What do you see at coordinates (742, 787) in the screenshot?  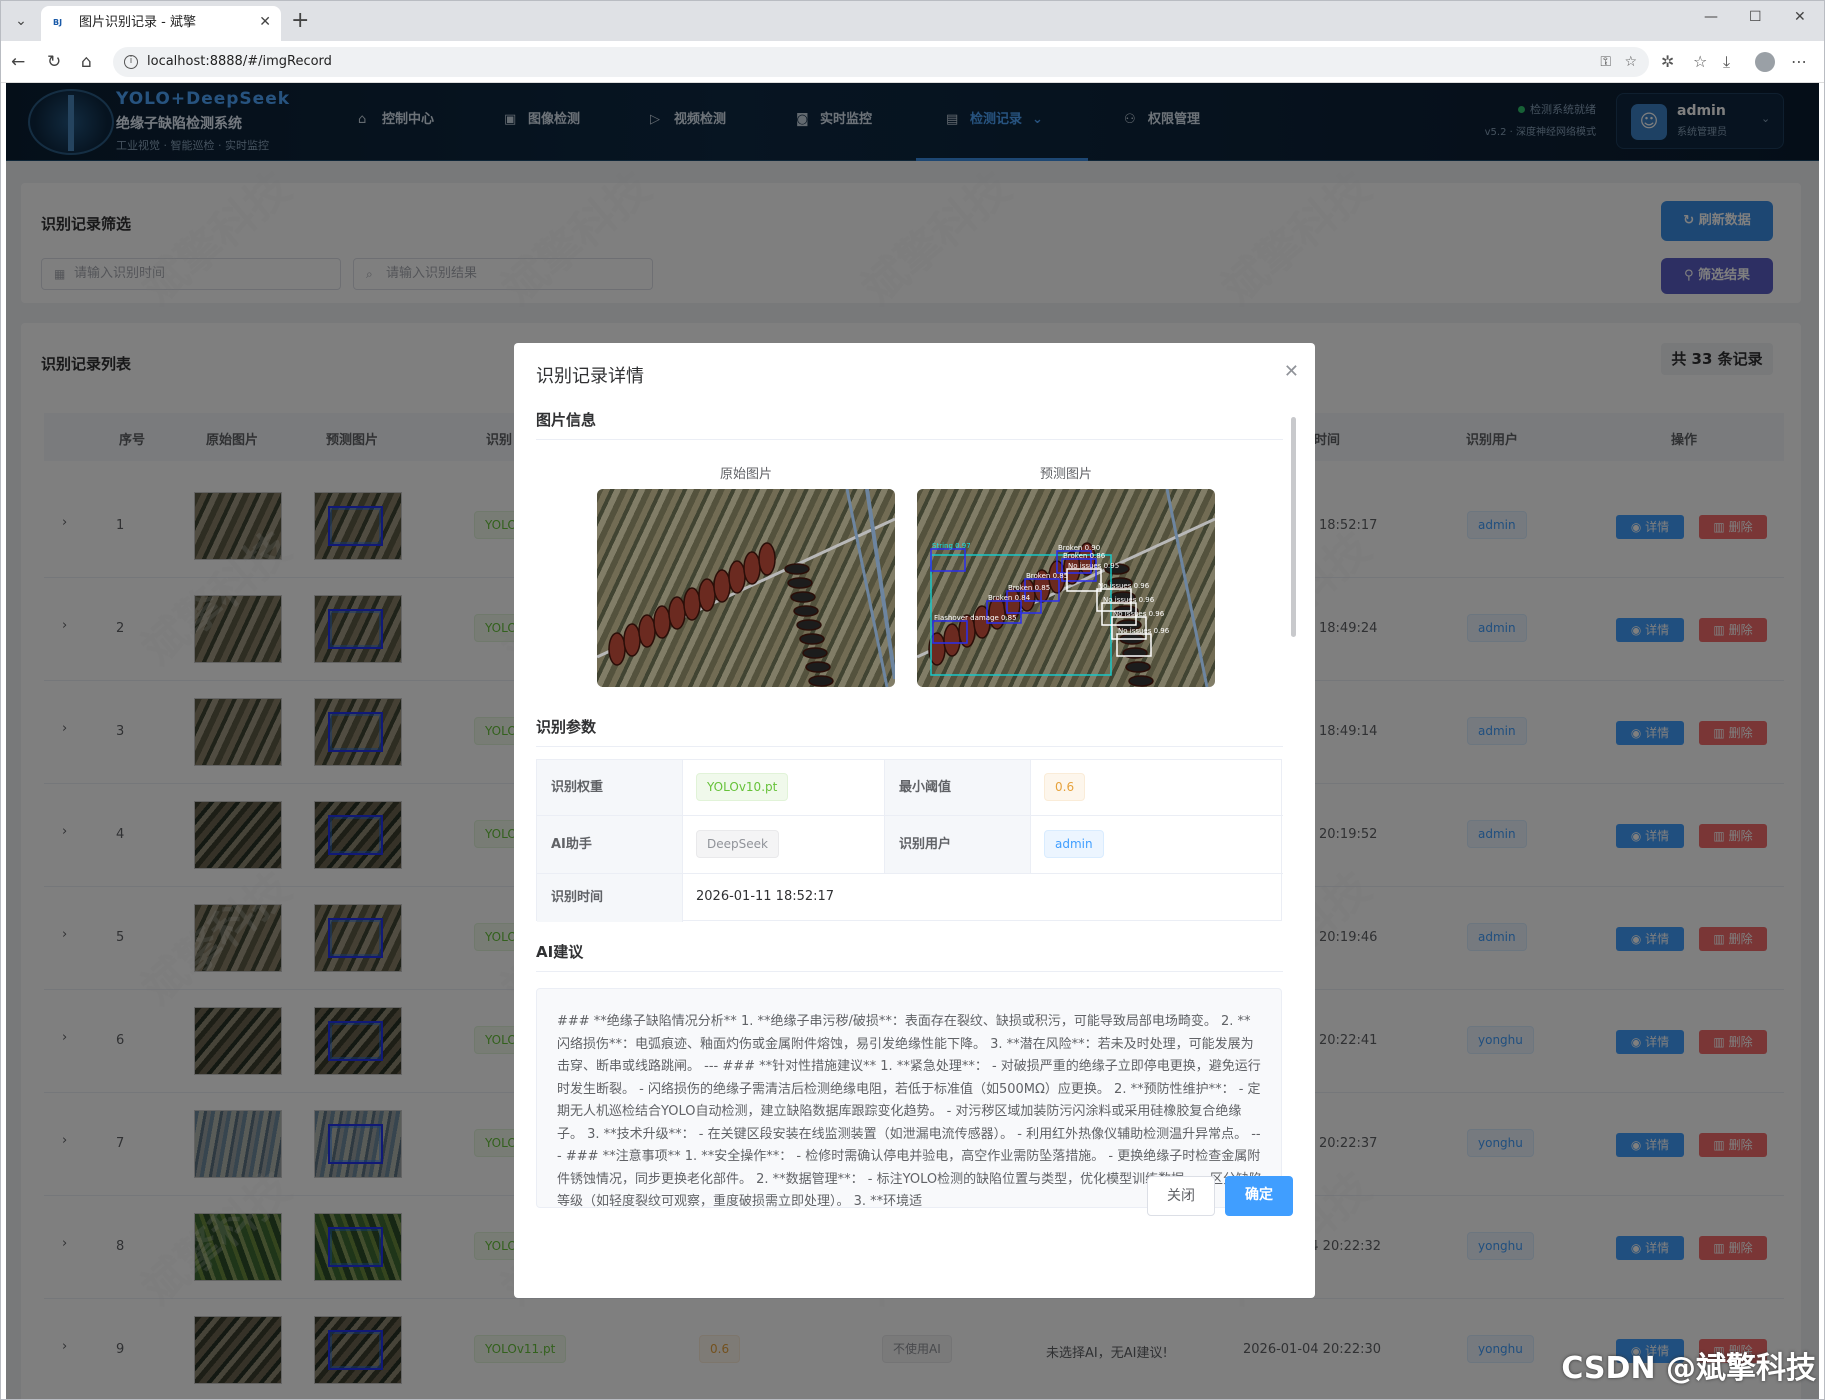 I see `weight-tag: YOLOv10.pt` at bounding box center [742, 787].